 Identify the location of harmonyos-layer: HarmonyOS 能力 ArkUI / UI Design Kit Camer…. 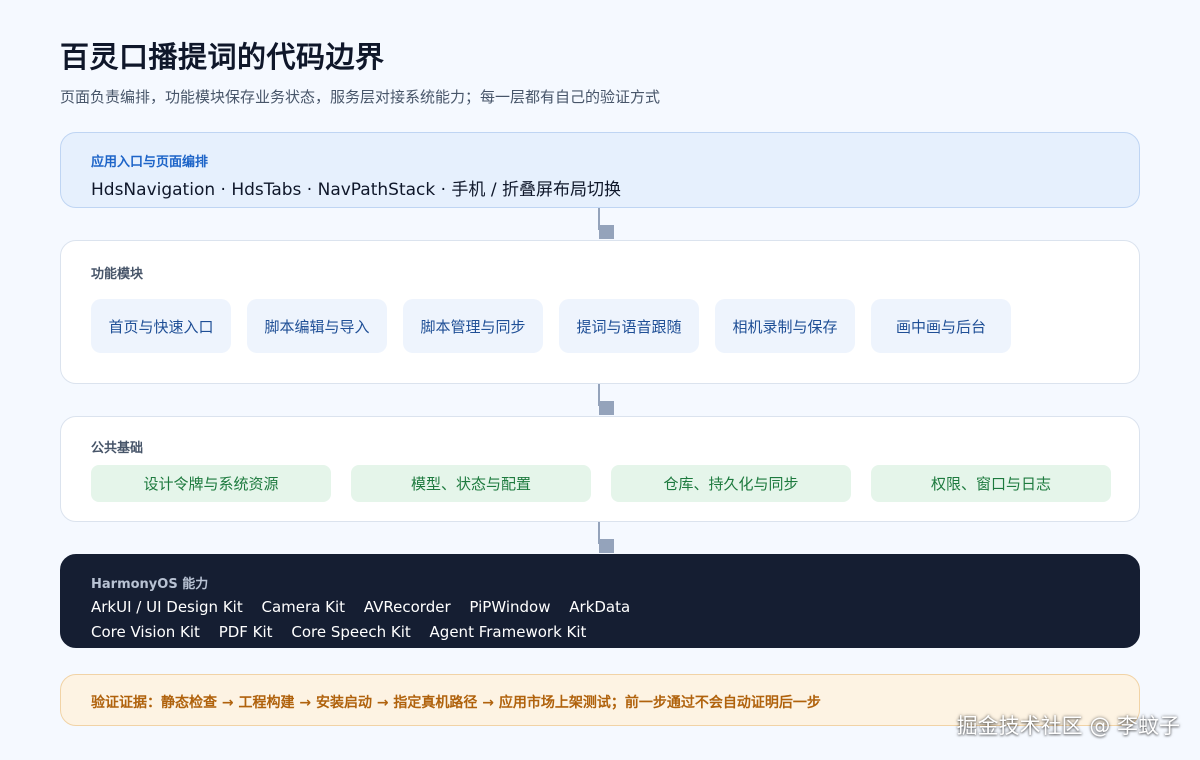
(600, 601).